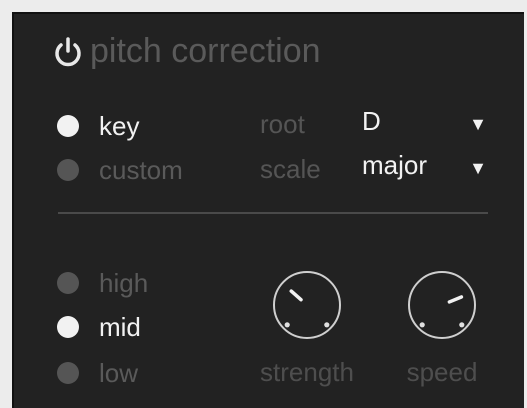 The image size is (527, 408). Describe the element at coordinates (119, 373) in the screenshot. I see `range-option-label: low` at that location.